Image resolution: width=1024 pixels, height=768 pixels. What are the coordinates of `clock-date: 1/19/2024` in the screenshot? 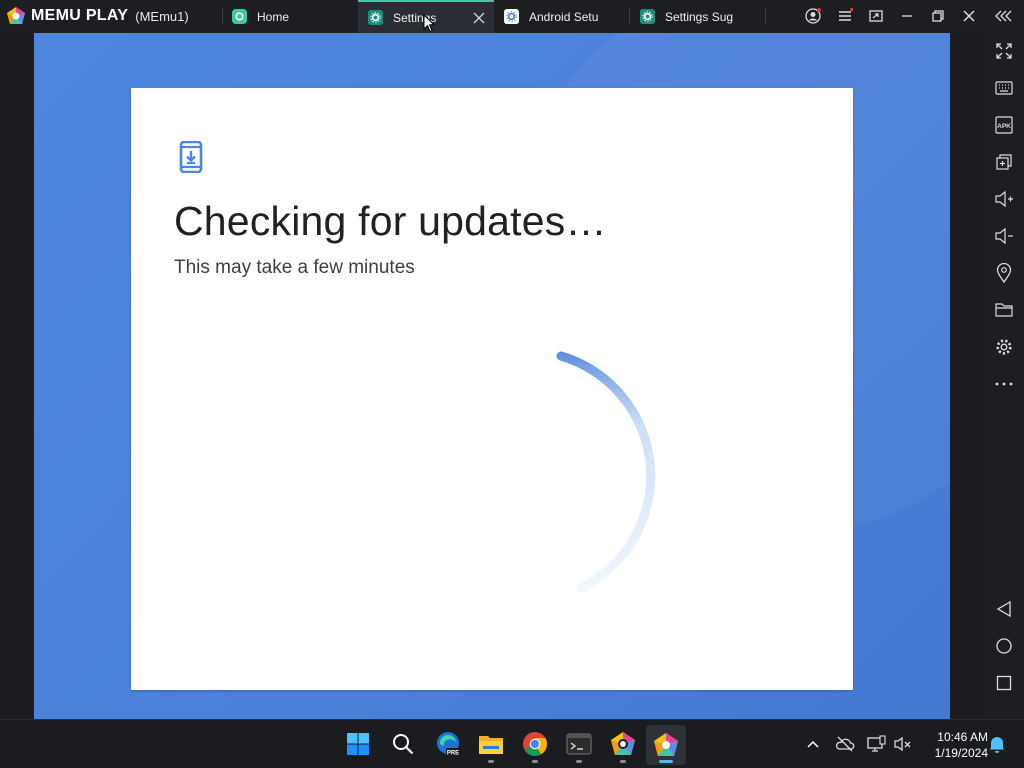 It's located at (961, 753).